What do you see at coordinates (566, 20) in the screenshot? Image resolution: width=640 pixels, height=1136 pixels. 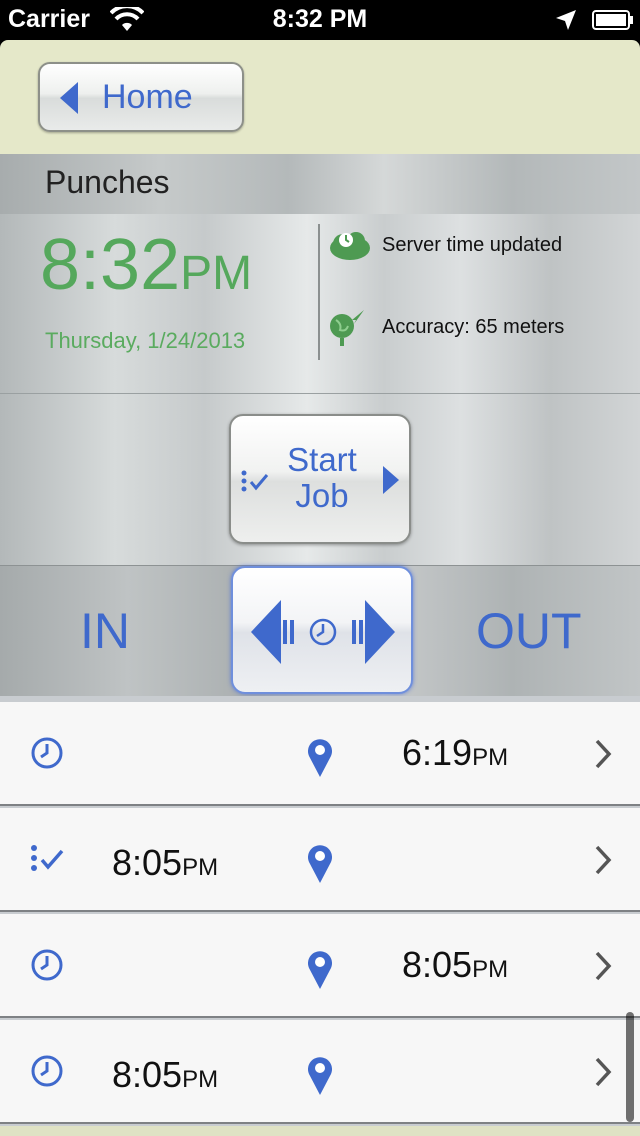 I see `location-arrow-icon` at bounding box center [566, 20].